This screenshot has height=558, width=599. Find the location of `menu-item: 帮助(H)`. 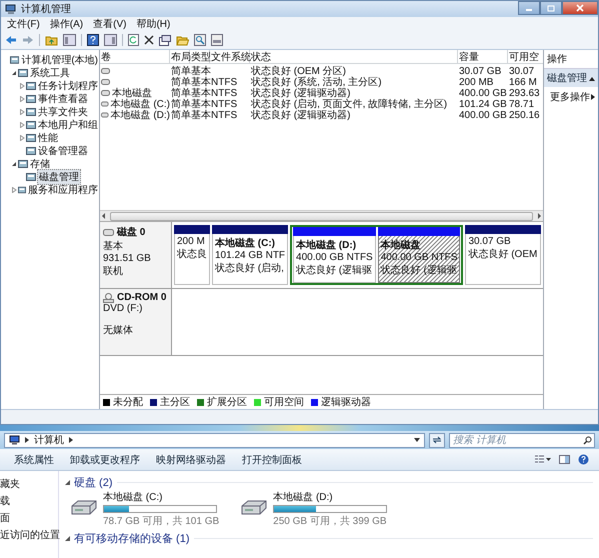

menu-item: 帮助(H) is located at coordinates (153, 24).